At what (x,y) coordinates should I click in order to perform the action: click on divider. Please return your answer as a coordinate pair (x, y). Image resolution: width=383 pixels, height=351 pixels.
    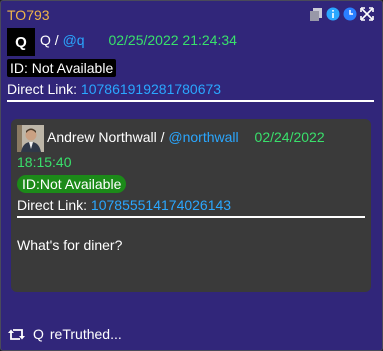
    Looking at the image, I should click on (190, 101).